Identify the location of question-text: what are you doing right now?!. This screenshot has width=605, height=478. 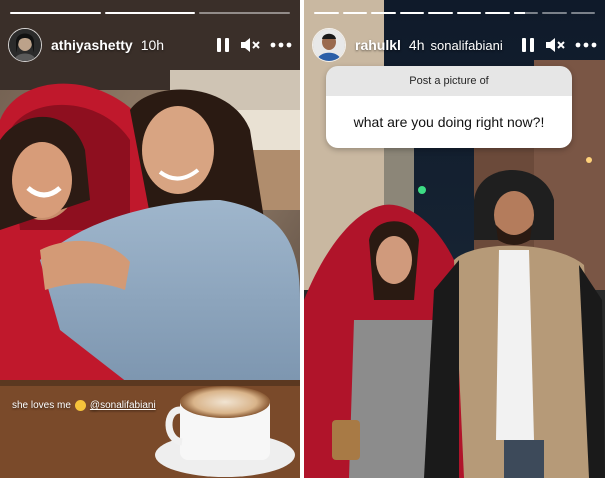
(449, 122).